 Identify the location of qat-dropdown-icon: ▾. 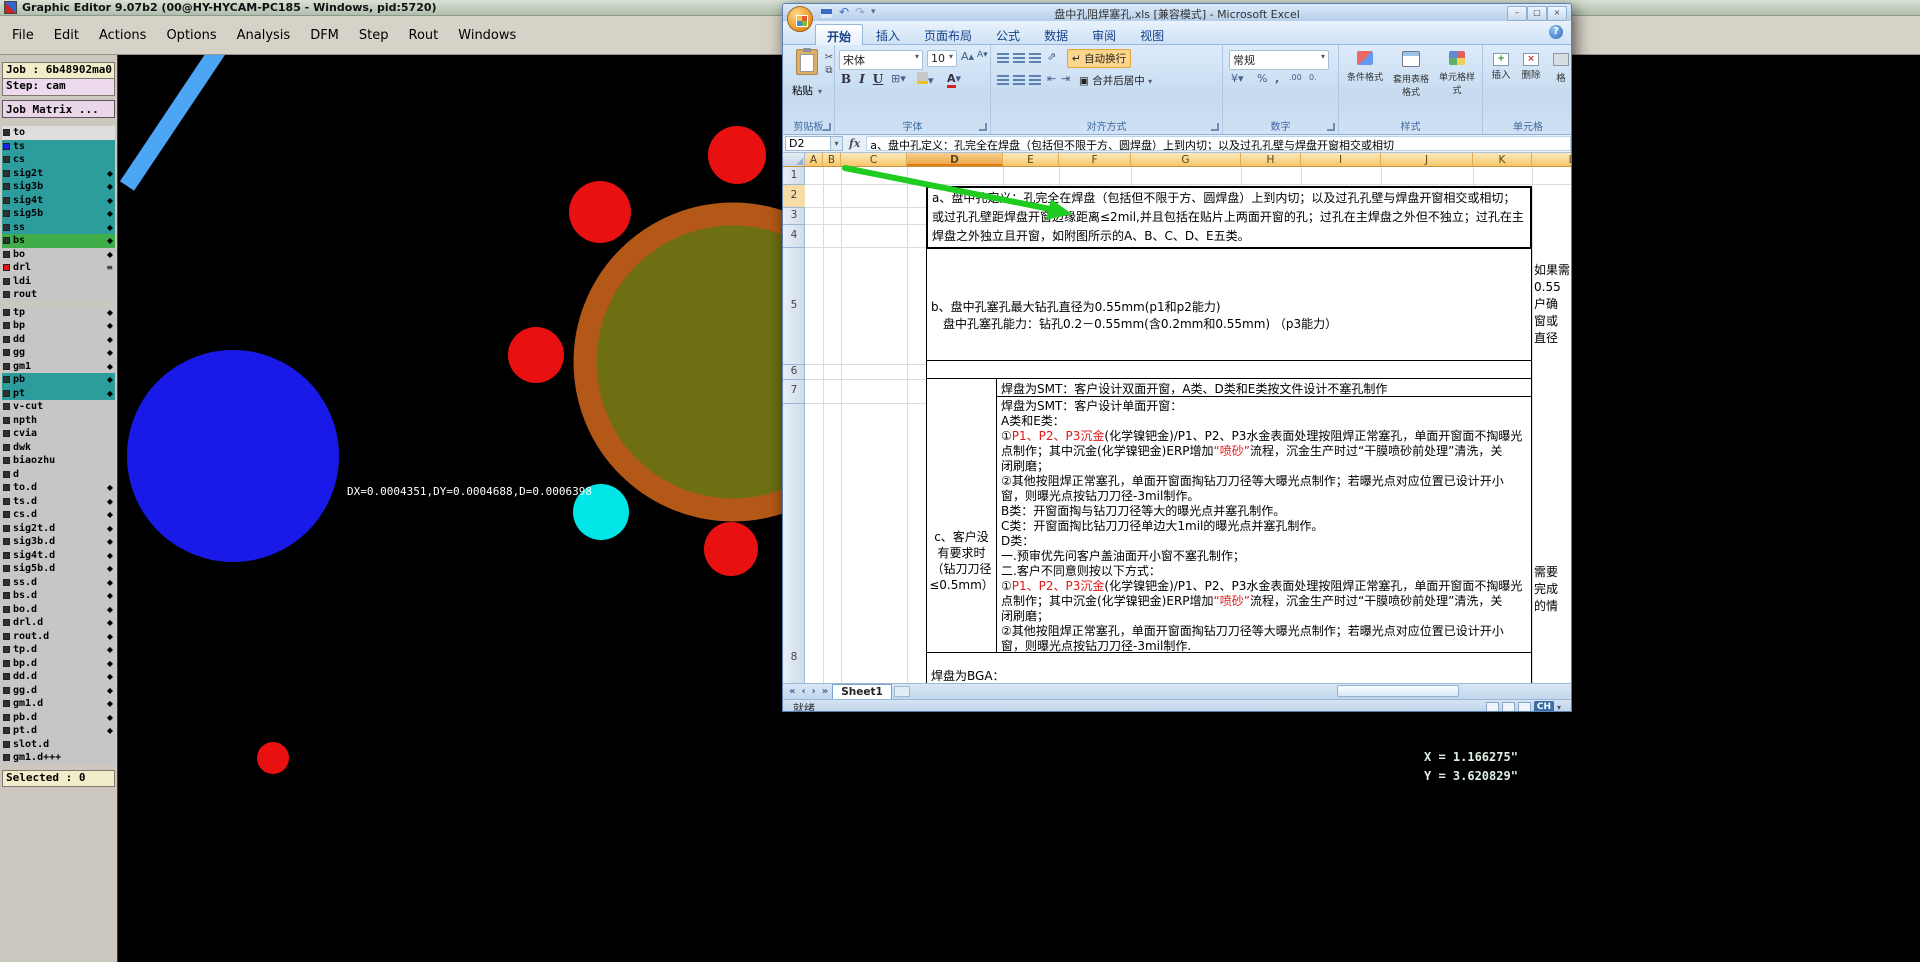
(873, 12).